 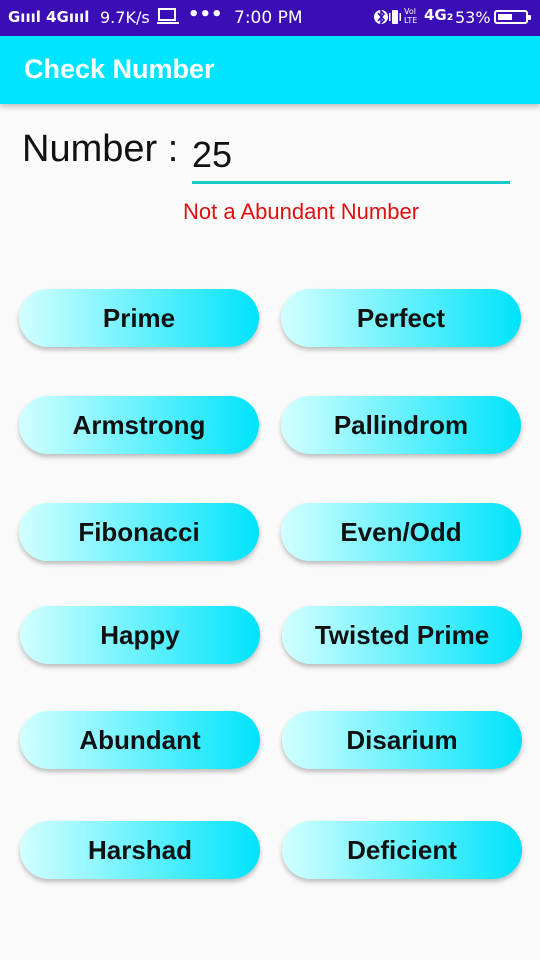 What do you see at coordinates (401, 425) in the screenshot?
I see `pallindrom-button: Pallindrom` at bounding box center [401, 425].